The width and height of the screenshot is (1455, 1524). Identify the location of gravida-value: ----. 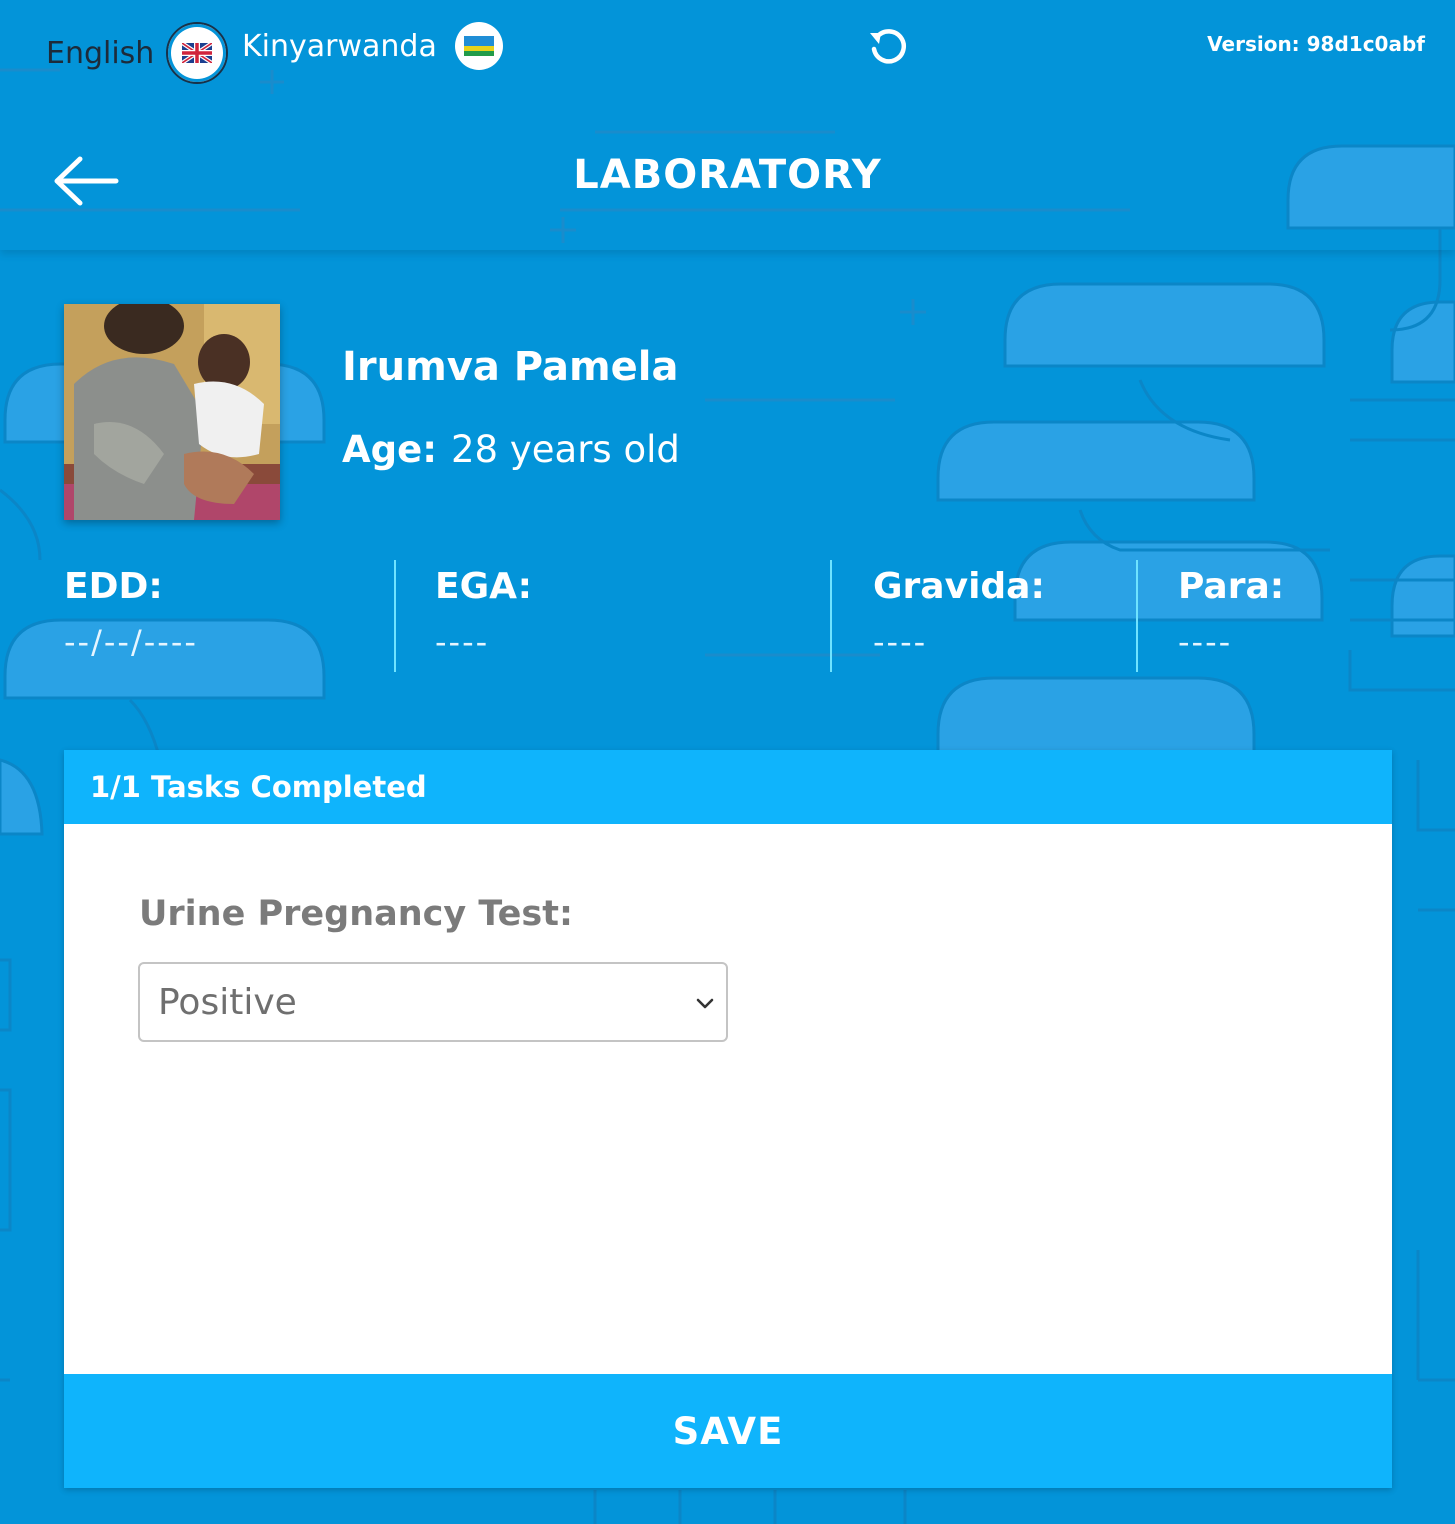
(900, 642).